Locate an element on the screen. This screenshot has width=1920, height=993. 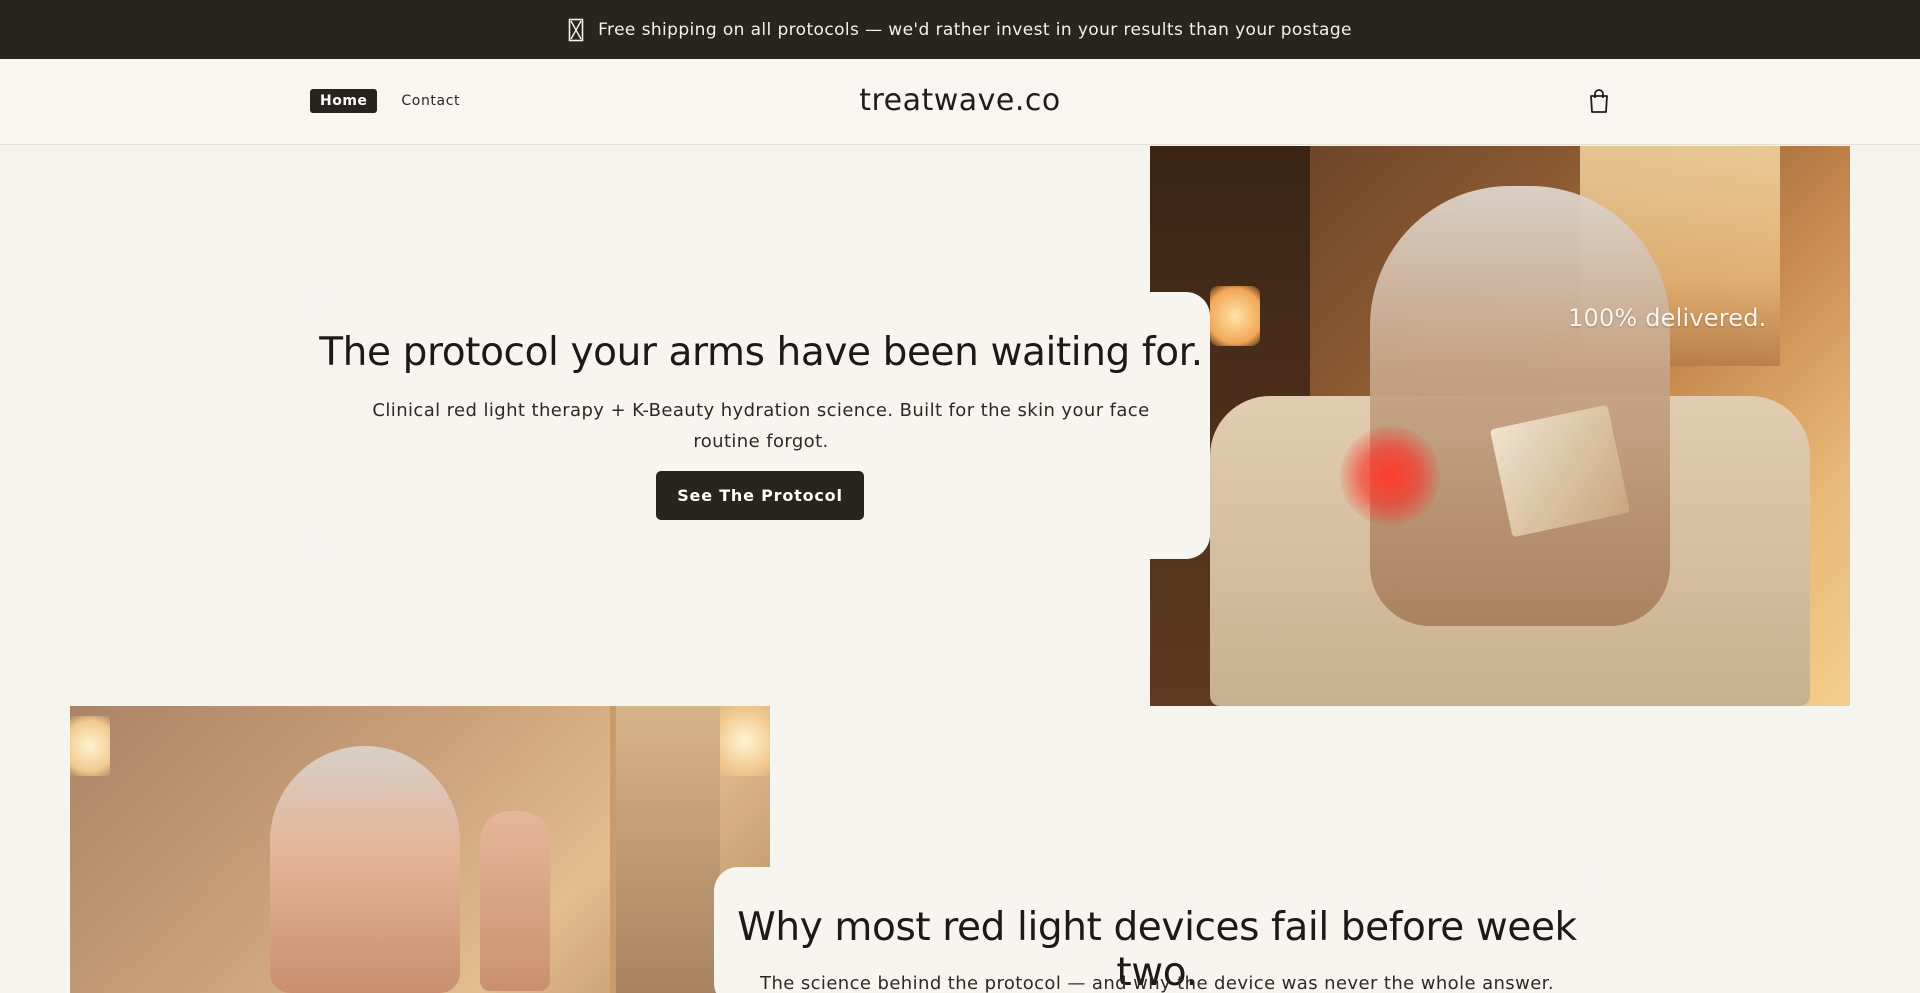
raised-arm-graphic is located at coordinates (515, 901).